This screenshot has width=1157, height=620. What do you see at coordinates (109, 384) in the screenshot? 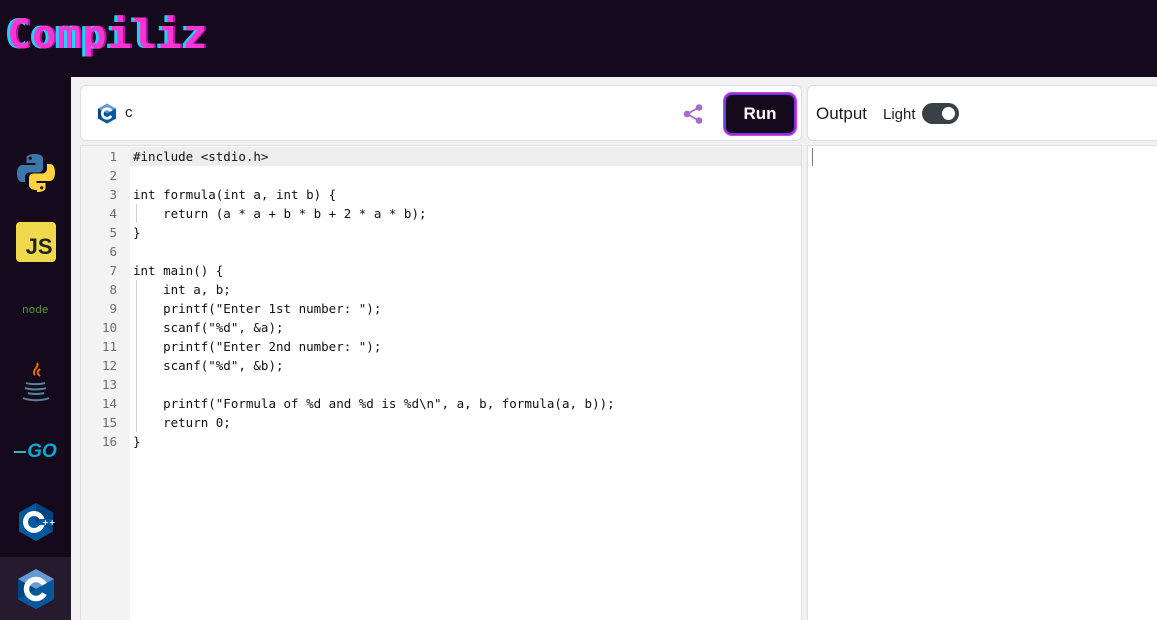
I see `line-number: 13` at bounding box center [109, 384].